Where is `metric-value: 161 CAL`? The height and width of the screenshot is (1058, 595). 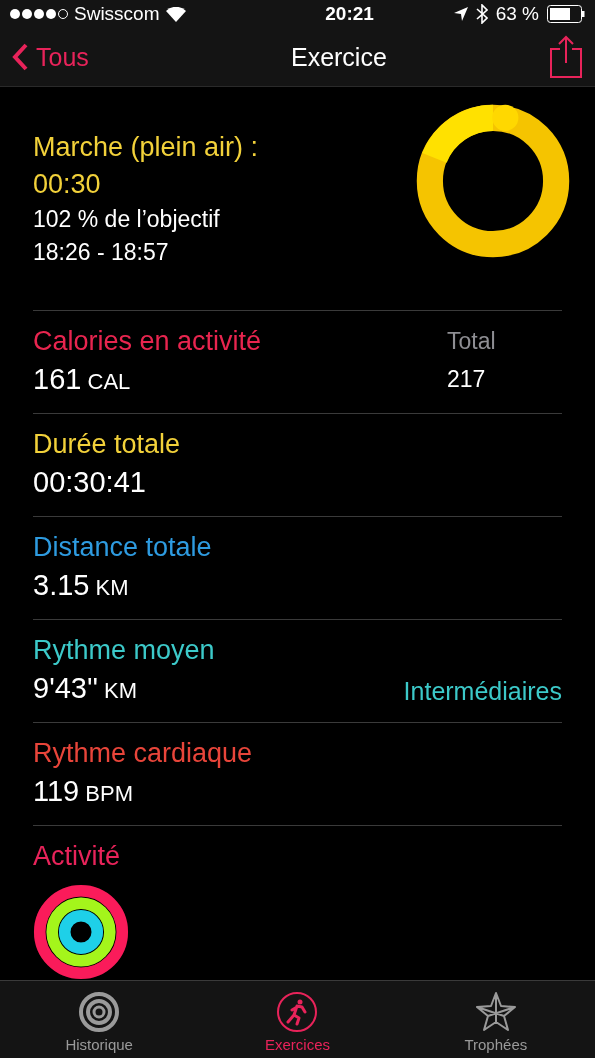 metric-value: 161 CAL is located at coordinates (82, 379).